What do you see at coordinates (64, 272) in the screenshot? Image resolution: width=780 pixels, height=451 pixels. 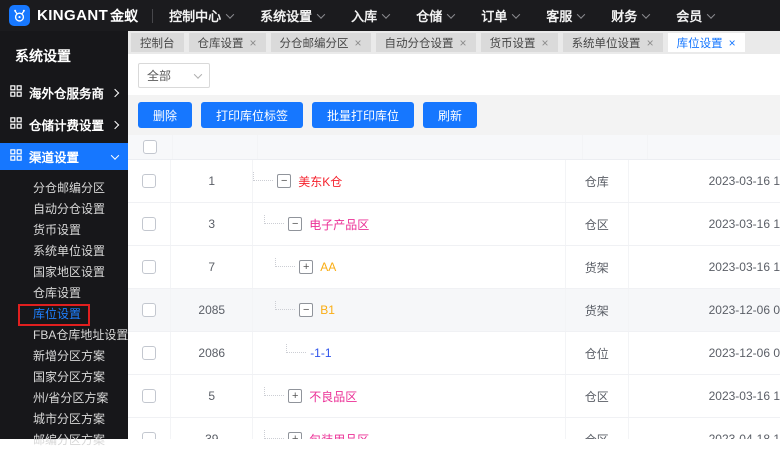 I see `sidebar-item-国家地区设置: 国家地区设置` at bounding box center [64, 272].